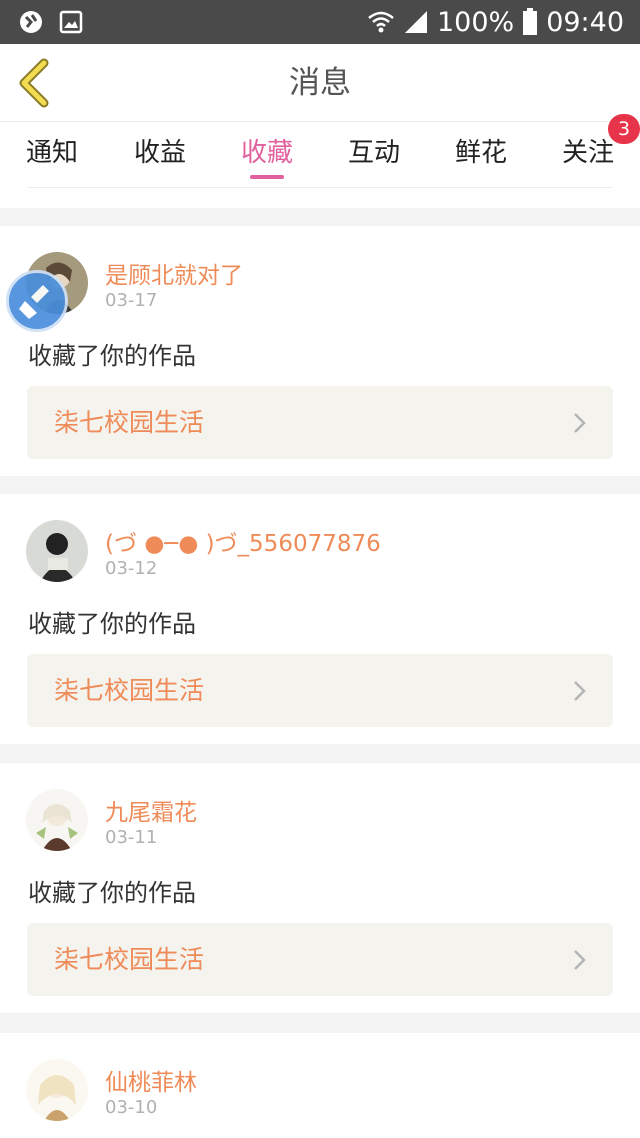  Describe the element at coordinates (374, 155) in the screenshot. I see `tab-interaction: 互动` at that location.